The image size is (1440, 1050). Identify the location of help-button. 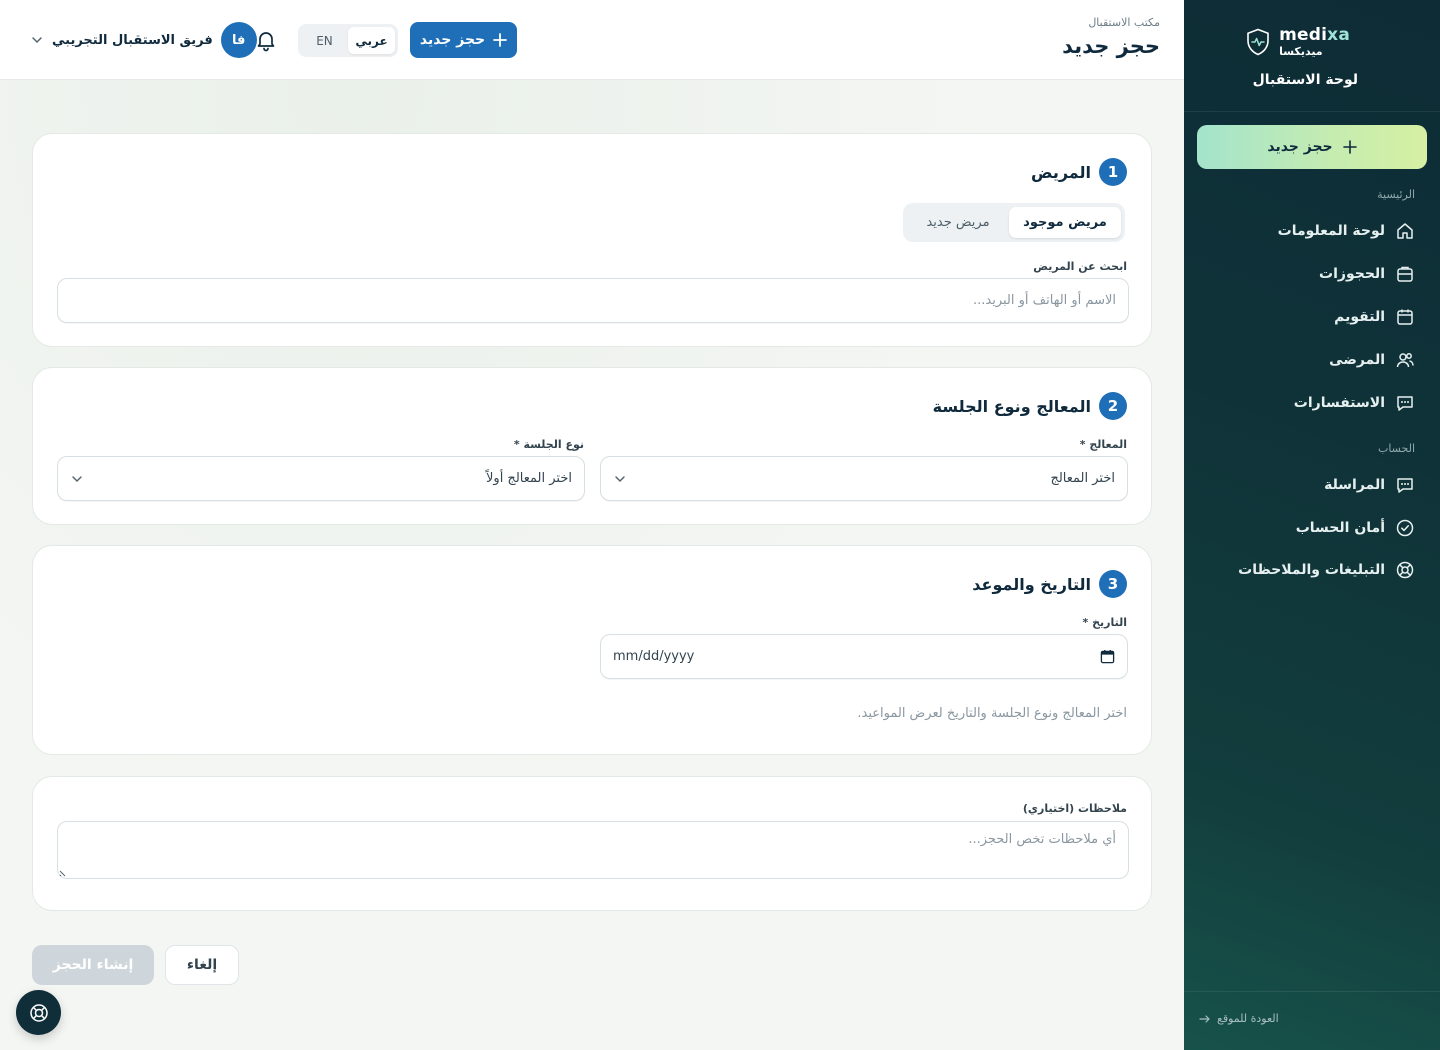
(38, 1012).